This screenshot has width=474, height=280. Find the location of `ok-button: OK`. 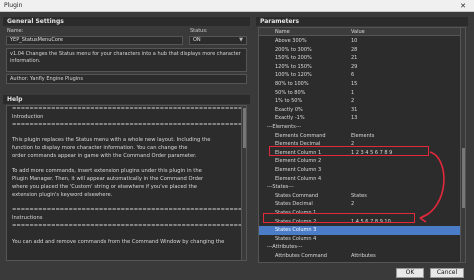

ok-button: OK is located at coordinates (410, 273).